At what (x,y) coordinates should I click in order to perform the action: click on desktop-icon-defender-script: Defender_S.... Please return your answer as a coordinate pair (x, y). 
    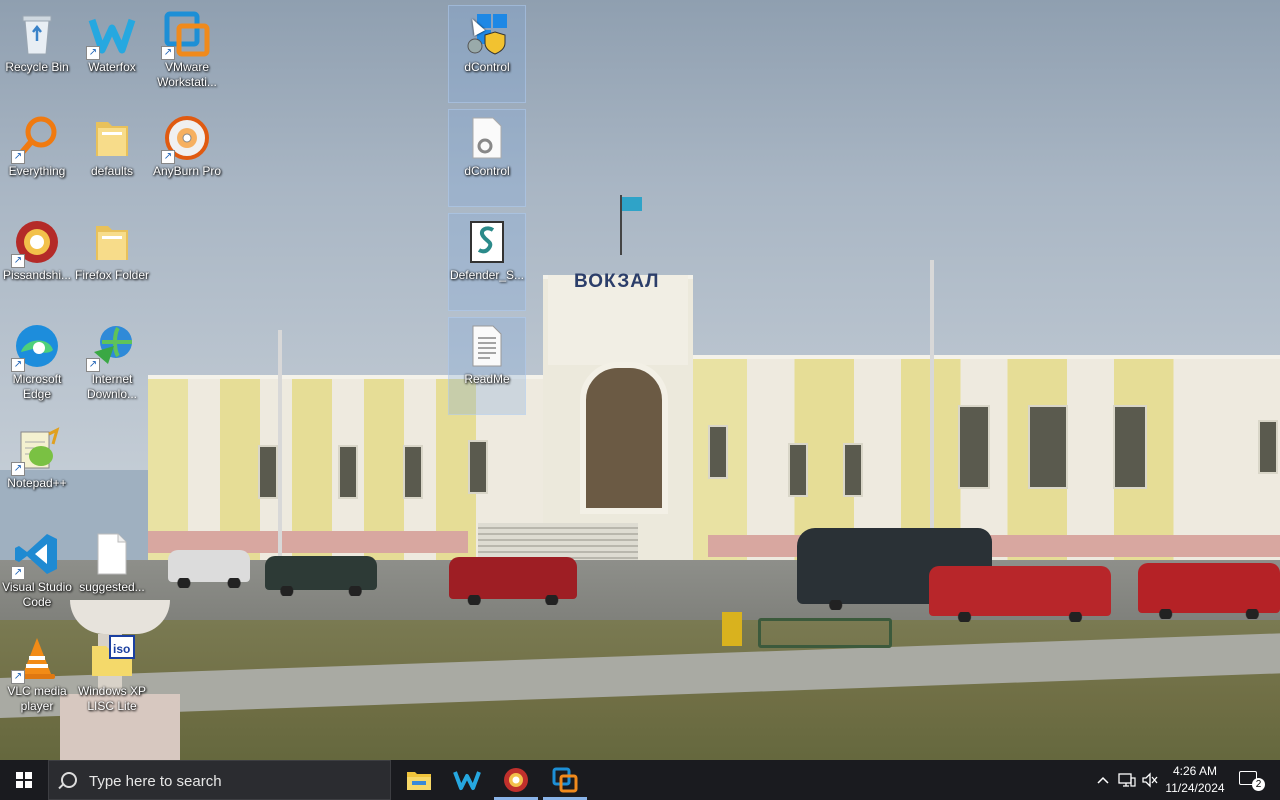
    Looking at the image, I should click on (487, 262).